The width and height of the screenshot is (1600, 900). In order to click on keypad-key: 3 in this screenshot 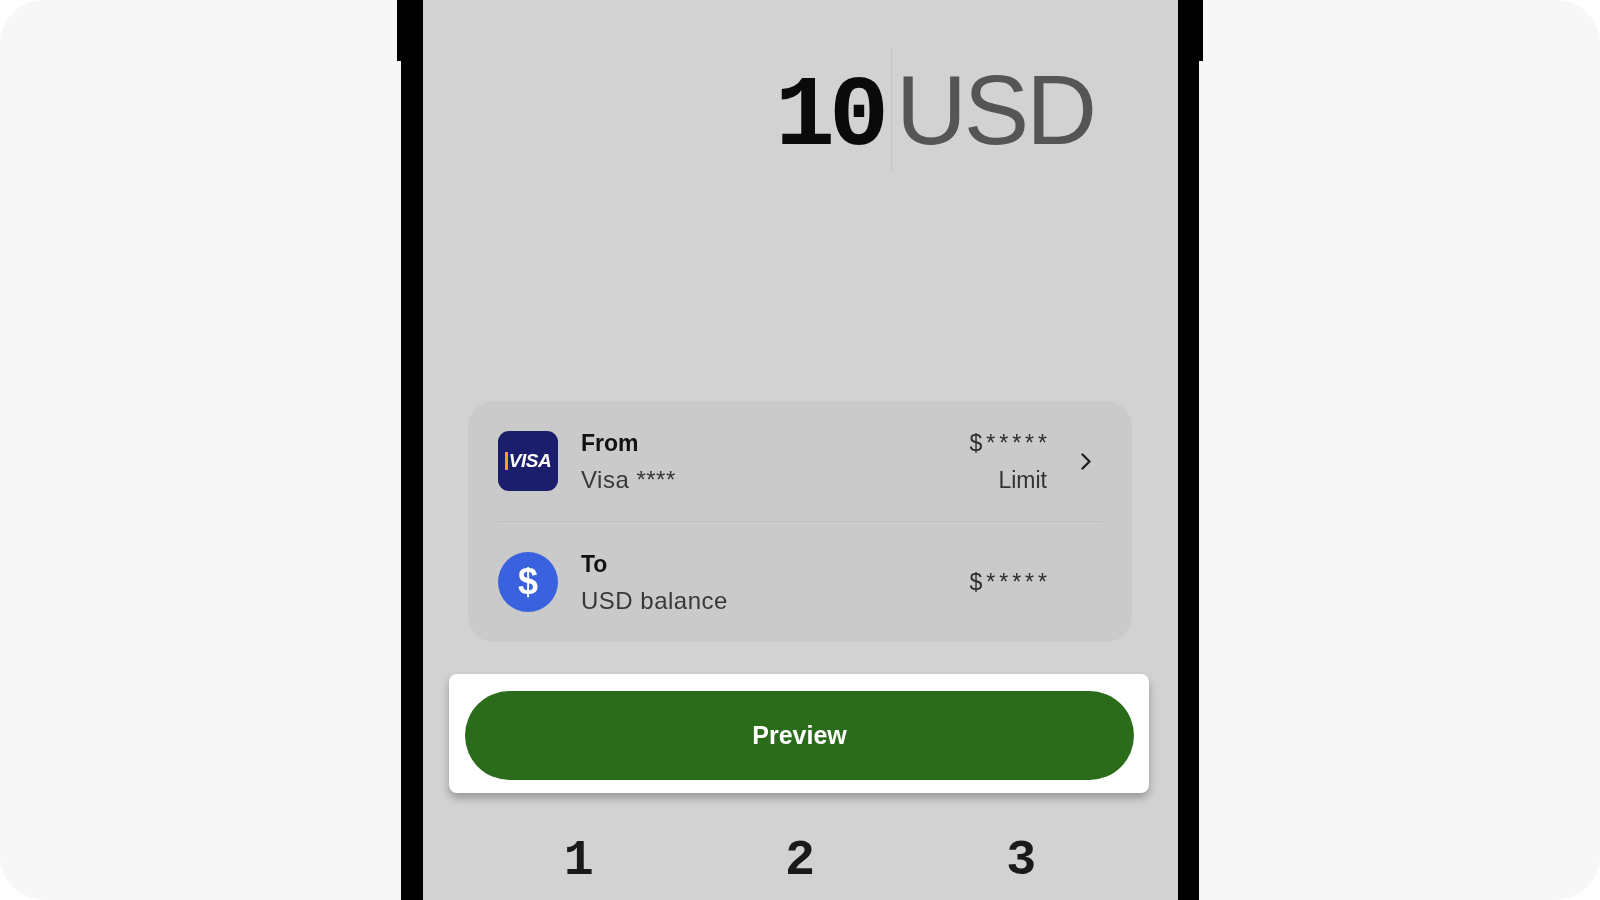, I will do `click(1021, 861)`.